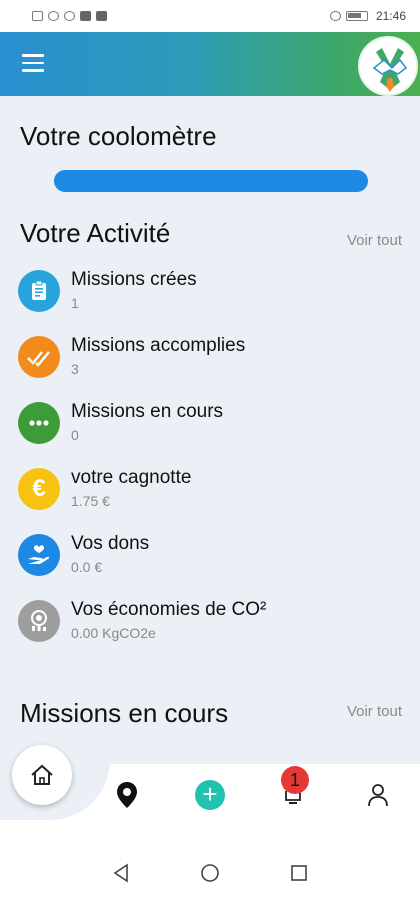  What do you see at coordinates (134, 279) in the screenshot?
I see `activity-label: Missions crées` at bounding box center [134, 279].